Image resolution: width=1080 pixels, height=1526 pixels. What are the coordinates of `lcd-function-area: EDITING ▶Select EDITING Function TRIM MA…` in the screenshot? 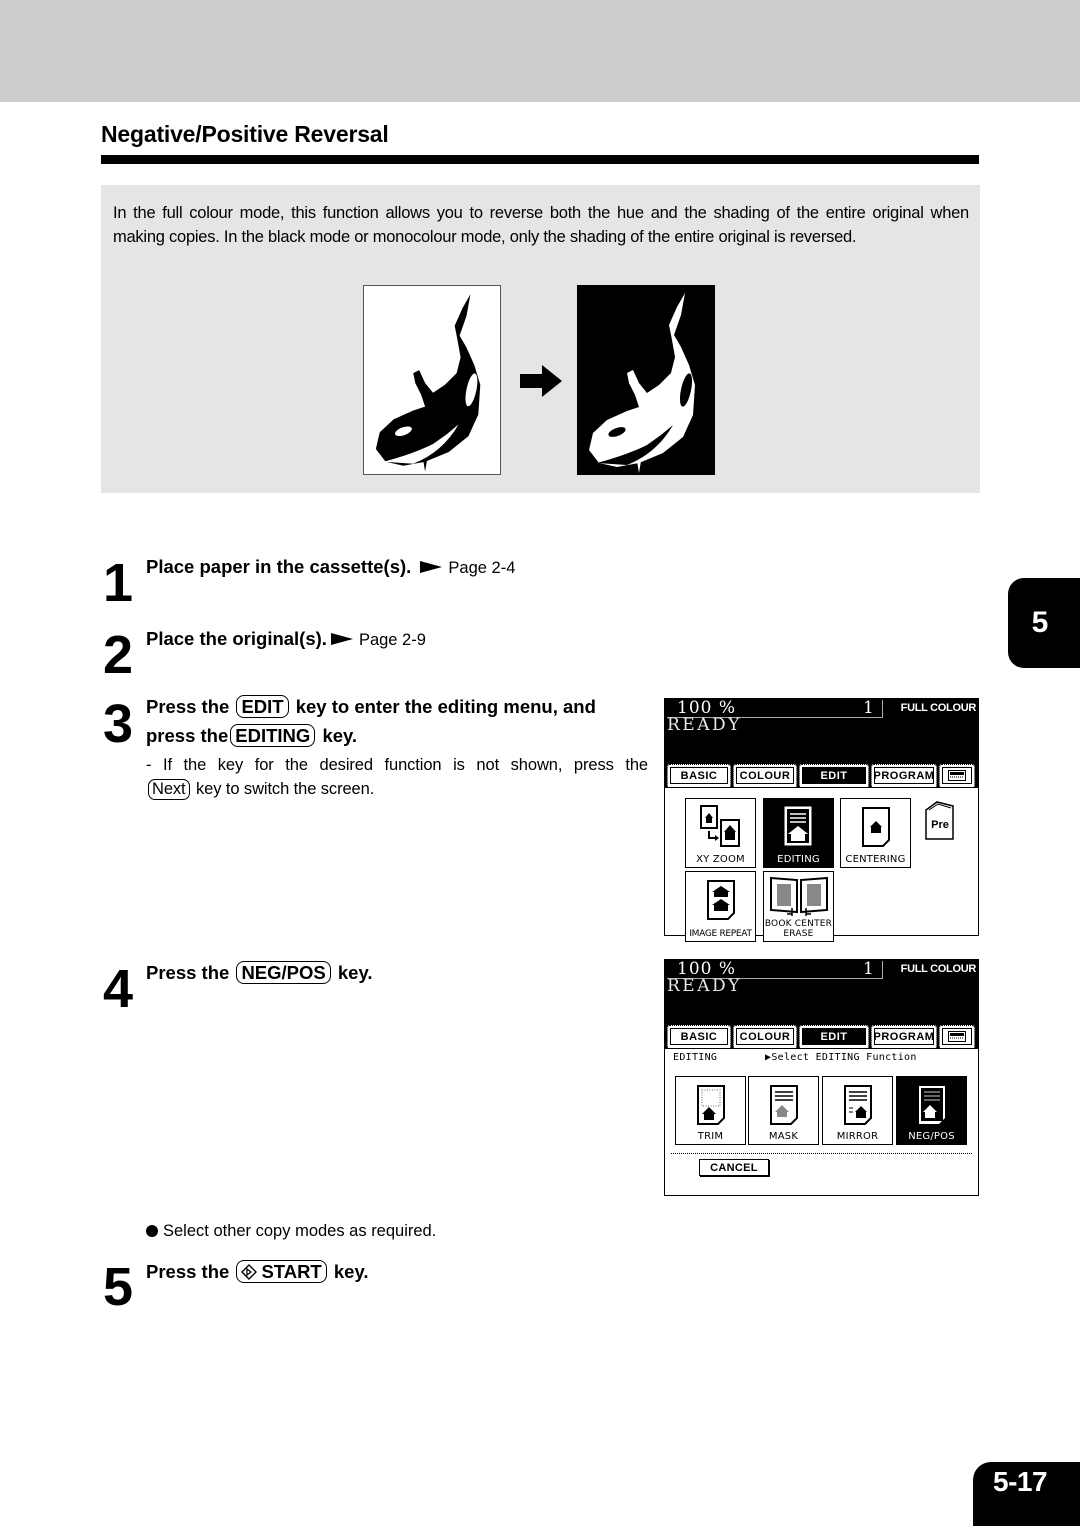 It's located at (821, 1121).